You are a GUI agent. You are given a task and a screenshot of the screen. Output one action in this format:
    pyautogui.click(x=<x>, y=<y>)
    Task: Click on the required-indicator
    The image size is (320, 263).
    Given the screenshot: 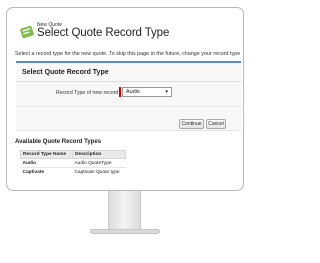 What is the action you would take?
    pyautogui.click(x=120, y=92)
    